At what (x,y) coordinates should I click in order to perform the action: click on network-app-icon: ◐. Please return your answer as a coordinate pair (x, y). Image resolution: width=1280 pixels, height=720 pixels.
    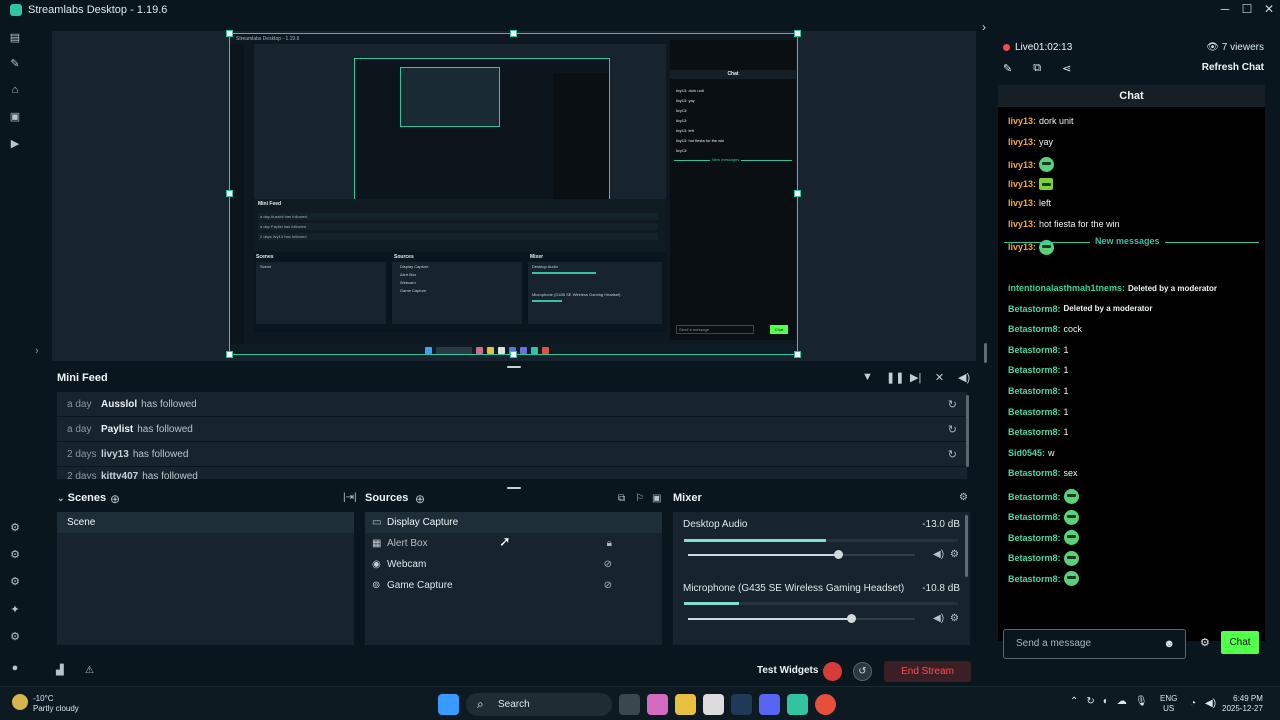
    Looking at the image, I should click on (1106, 701).